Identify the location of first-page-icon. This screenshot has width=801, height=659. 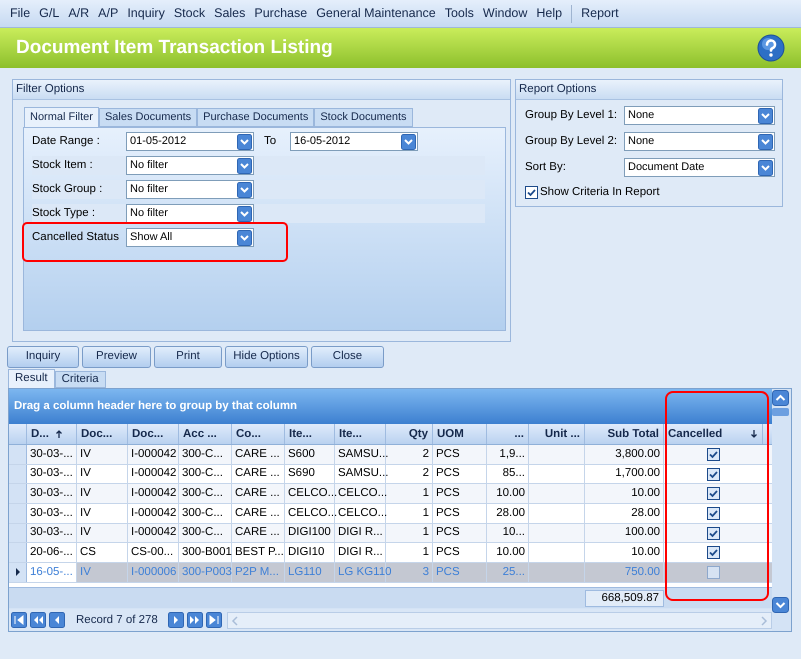
(19, 620).